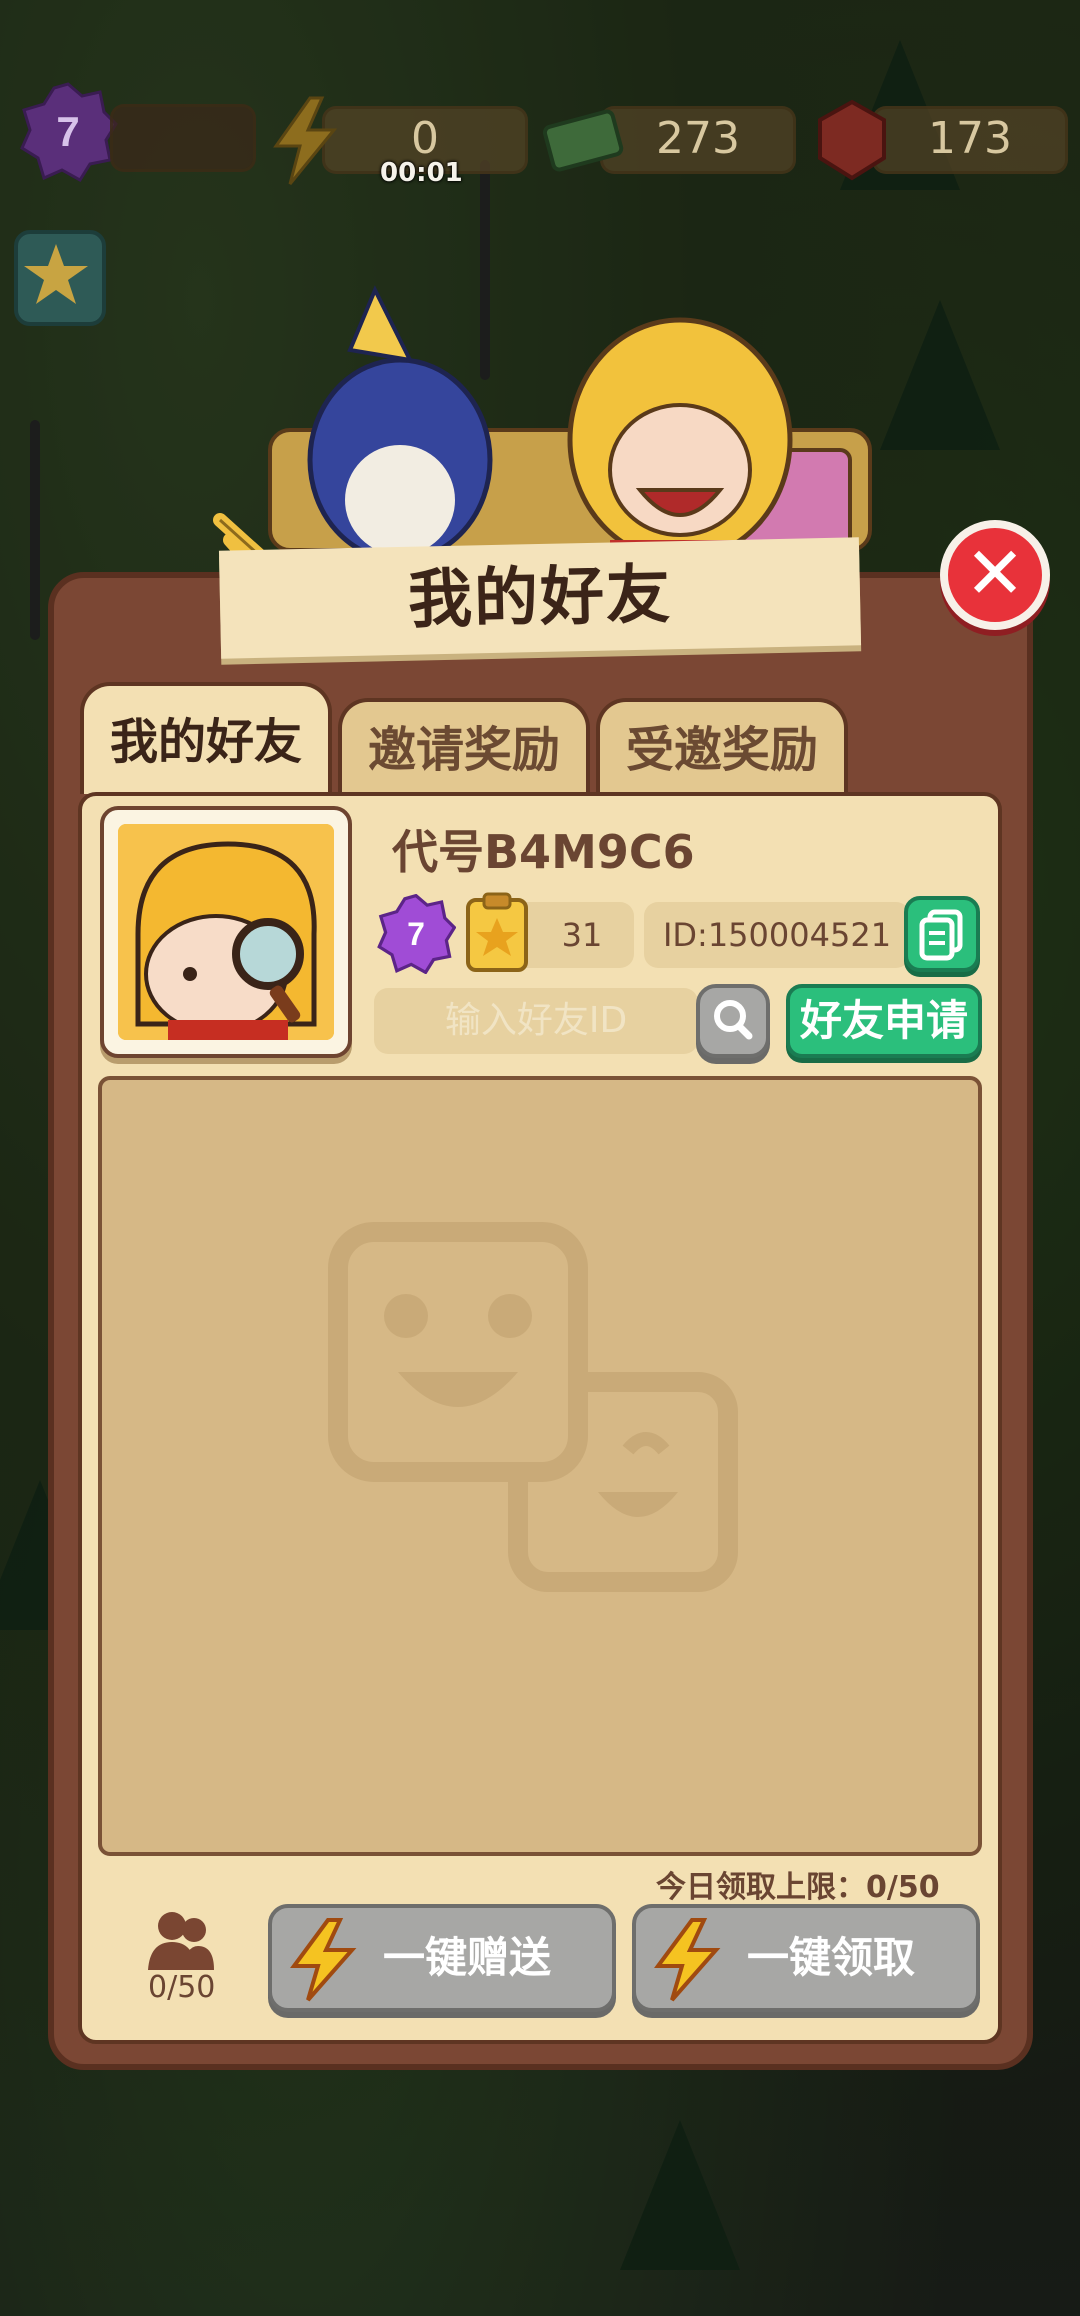  I want to click on energy-timer: 00:01, so click(421, 173).